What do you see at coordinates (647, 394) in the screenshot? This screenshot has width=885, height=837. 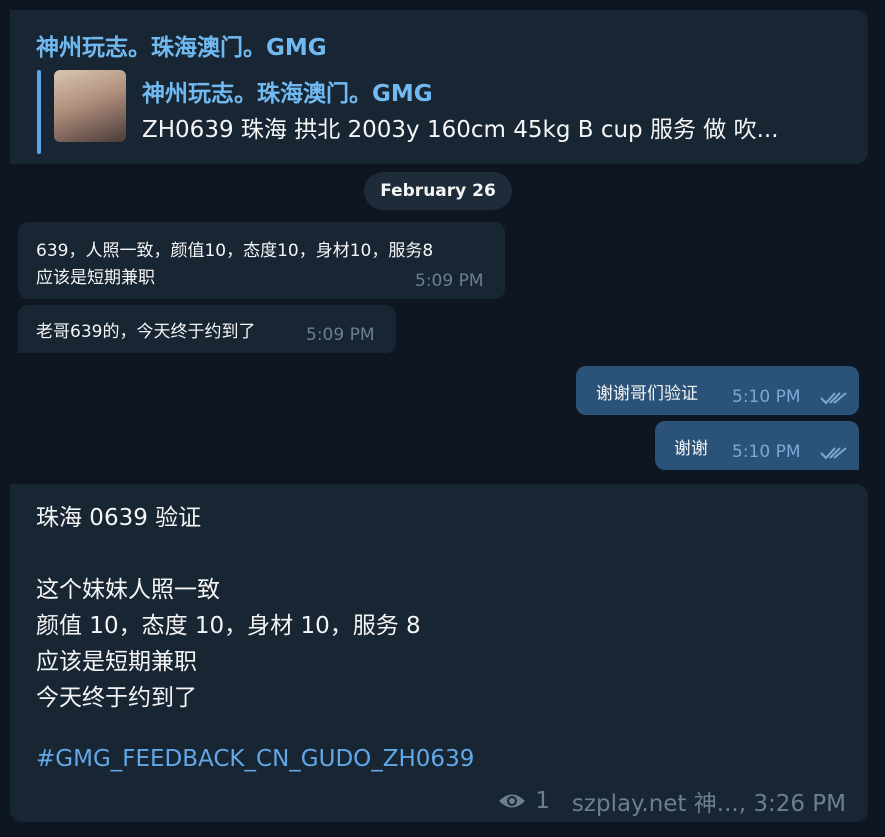 I see `message-text-line: 谢谢哥们验证` at bounding box center [647, 394].